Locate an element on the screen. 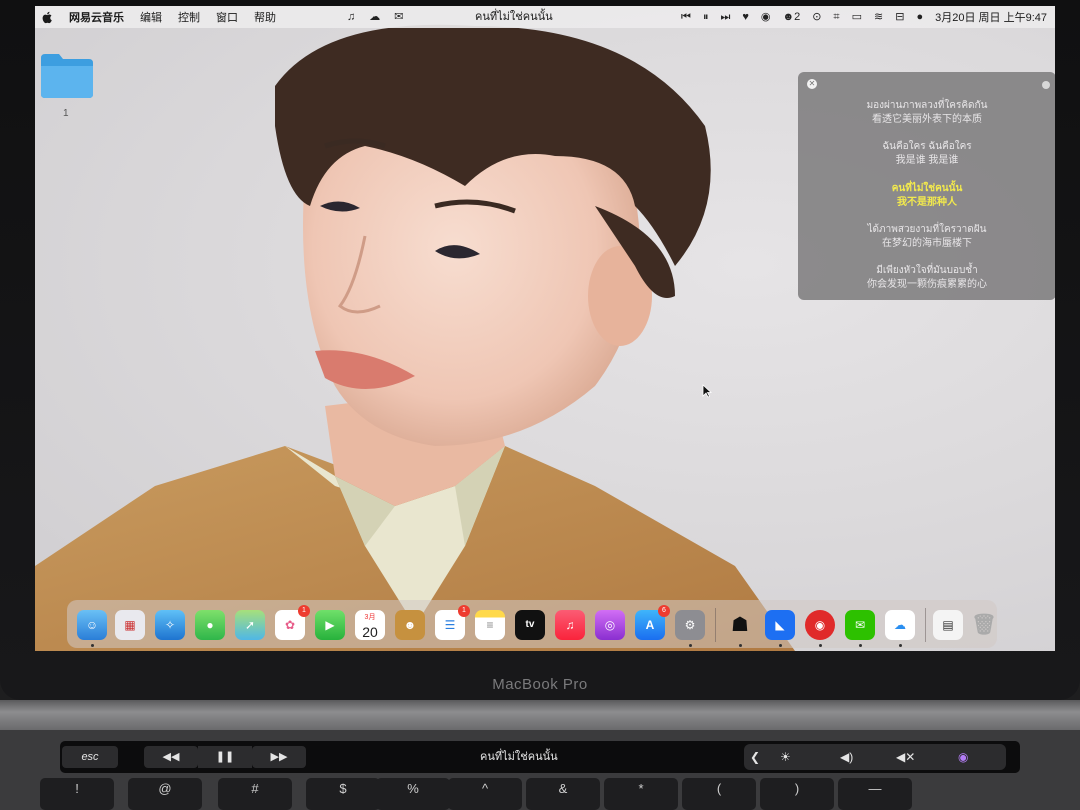 The image size is (1080, 810). notification-count: 2 is located at coordinates (797, 17).